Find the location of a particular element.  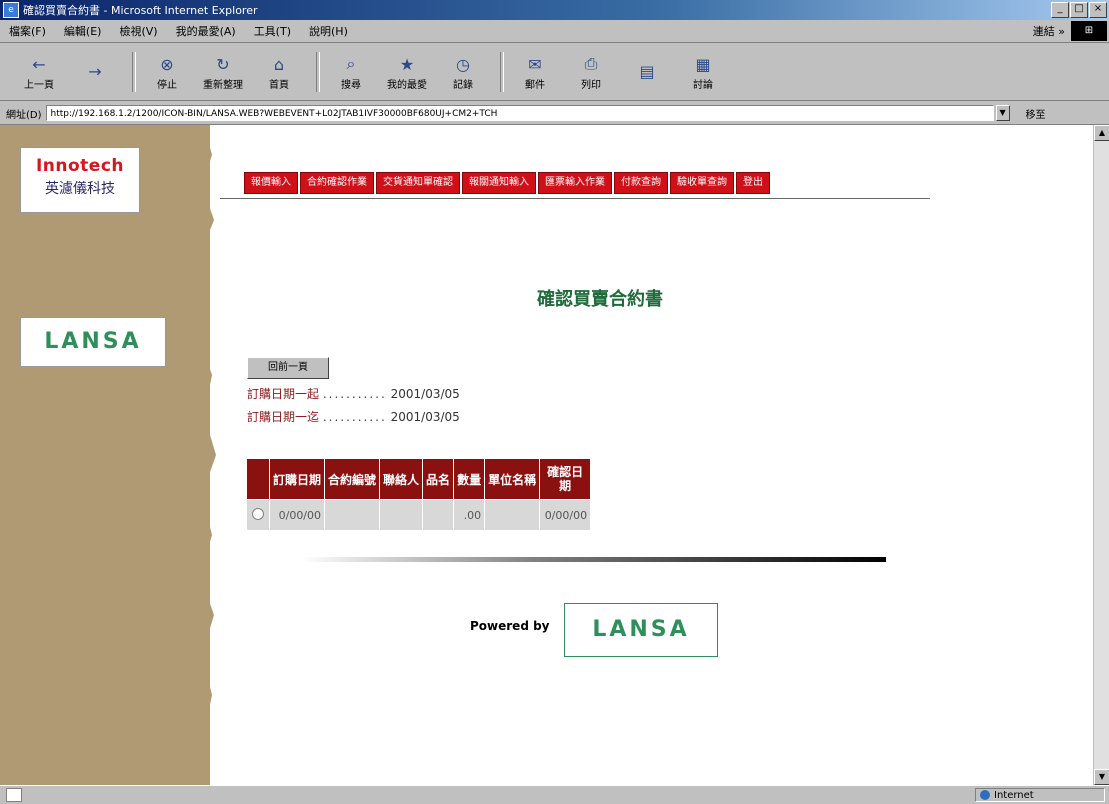

go-button: 移至 is located at coordinates (1036, 113).